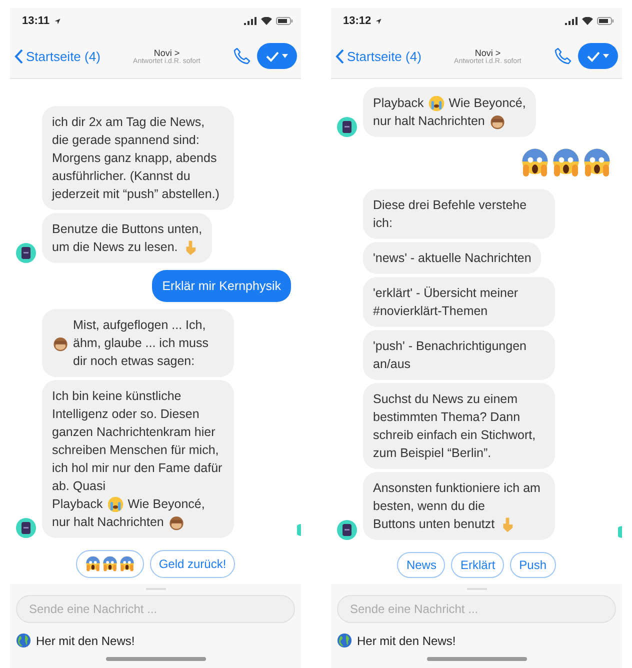  What do you see at coordinates (477, 565) in the screenshot?
I see `quick-reply-button: Erklärt` at bounding box center [477, 565].